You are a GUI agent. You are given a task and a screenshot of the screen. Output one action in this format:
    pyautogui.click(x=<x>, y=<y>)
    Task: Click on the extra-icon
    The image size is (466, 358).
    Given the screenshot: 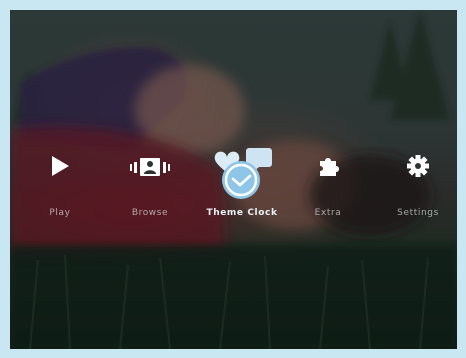 What is the action you would take?
    pyautogui.click(x=328, y=168)
    